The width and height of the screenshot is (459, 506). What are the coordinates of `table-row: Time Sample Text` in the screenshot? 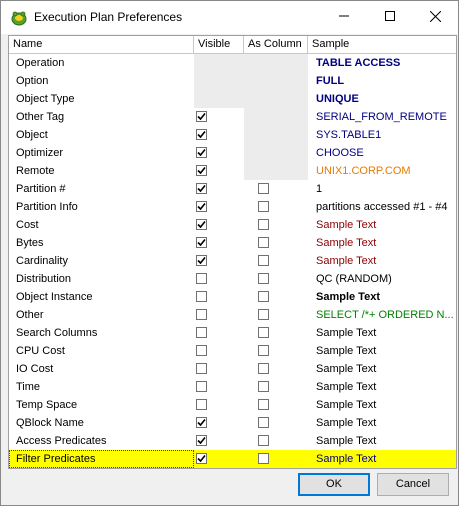 It's located at (232, 387).